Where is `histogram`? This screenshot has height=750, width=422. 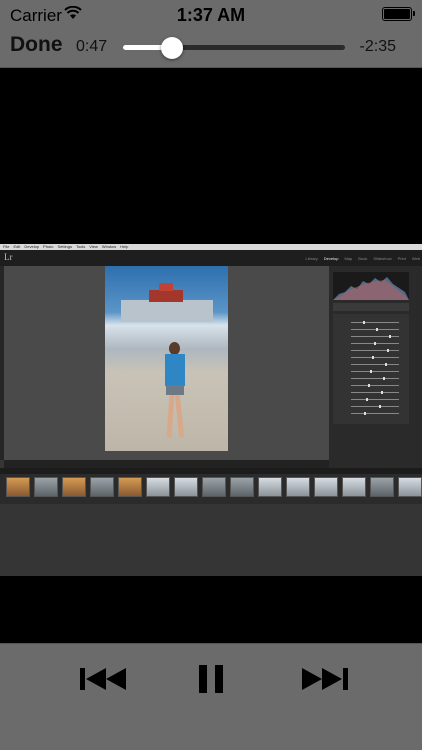
histogram is located at coordinates (371, 286).